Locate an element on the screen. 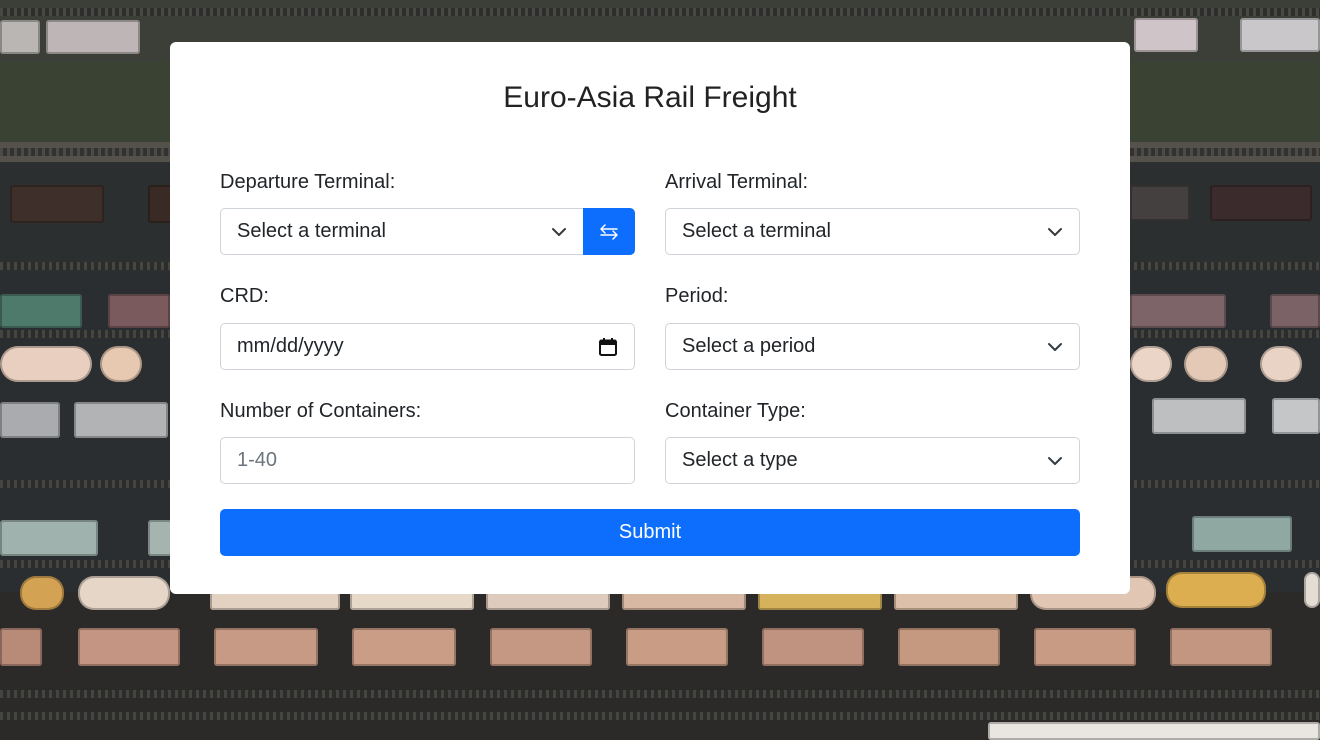 Image resolution: width=1320 pixels, height=740 pixels. containers-count-label: Number of Containers: is located at coordinates (321, 411).